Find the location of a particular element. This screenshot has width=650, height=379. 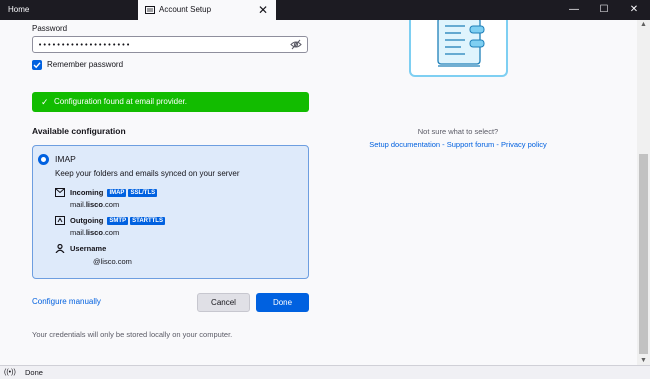

incoming-host: mail.lisco.com is located at coordinates (95, 204).